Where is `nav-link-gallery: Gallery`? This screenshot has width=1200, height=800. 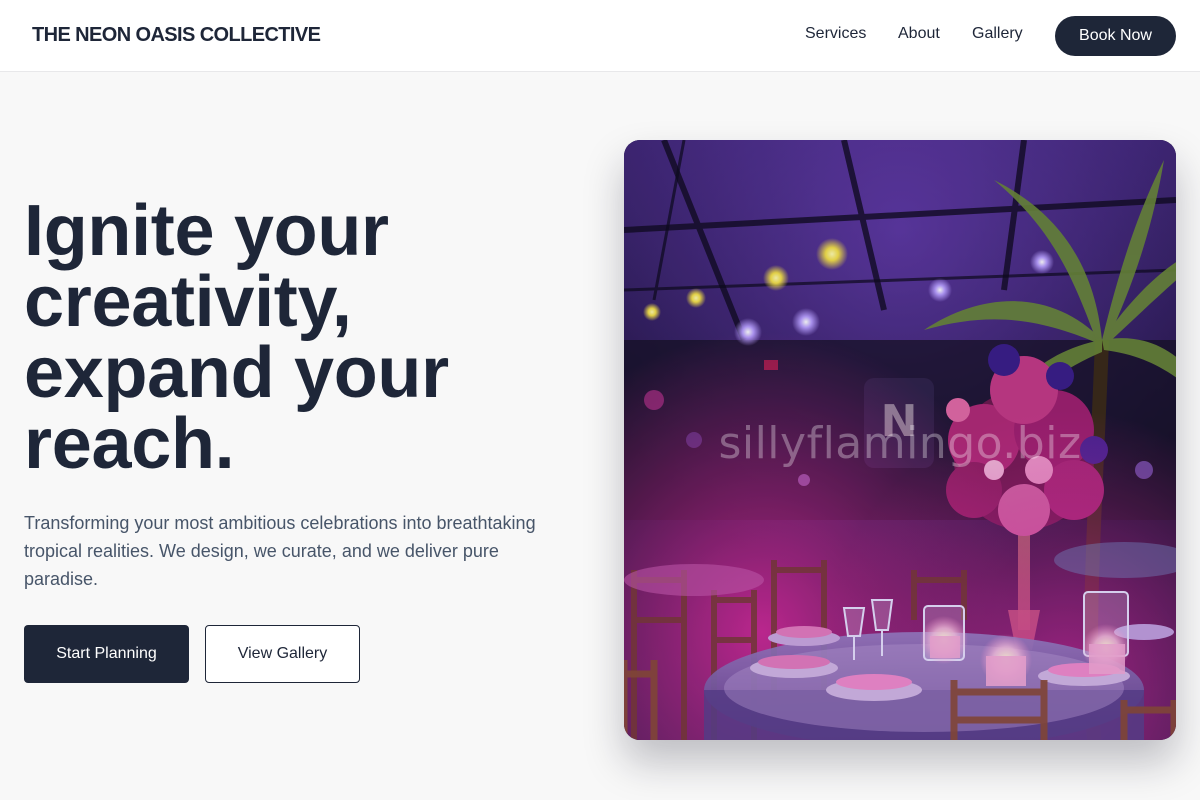 nav-link-gallery: Gallery is located at coordinates (997, 34).